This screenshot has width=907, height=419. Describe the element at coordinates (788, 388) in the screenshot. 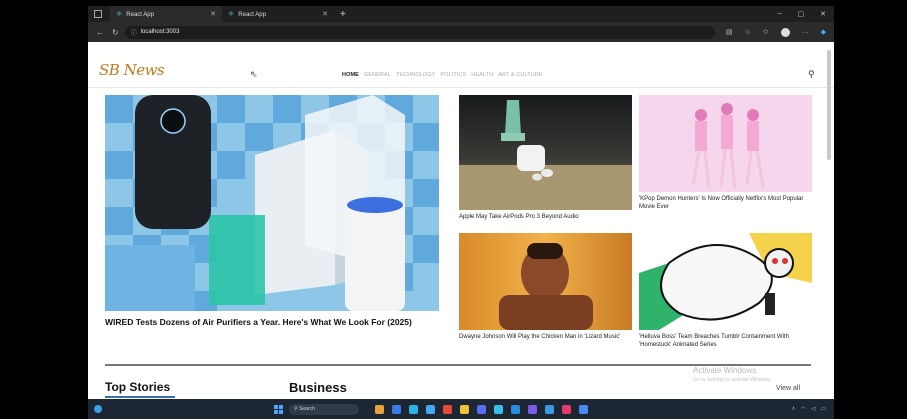

I see `view-all-link: View all` at that location.